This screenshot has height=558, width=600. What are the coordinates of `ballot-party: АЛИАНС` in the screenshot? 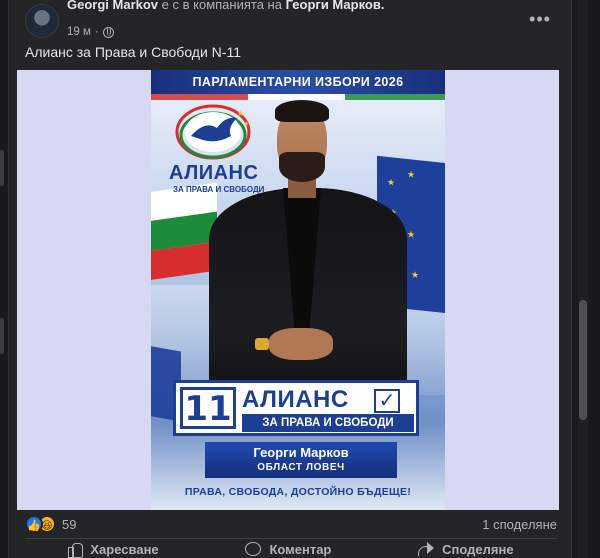 It's located at (295, 399).